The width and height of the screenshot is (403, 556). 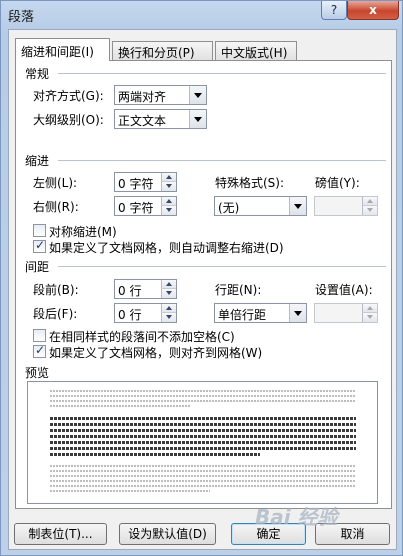 What do you see at coordinates (162, 50) in the screenshot?
I see `tab-line-page-breaks: 换行和分页(P)` at bounding box center [162, 50].